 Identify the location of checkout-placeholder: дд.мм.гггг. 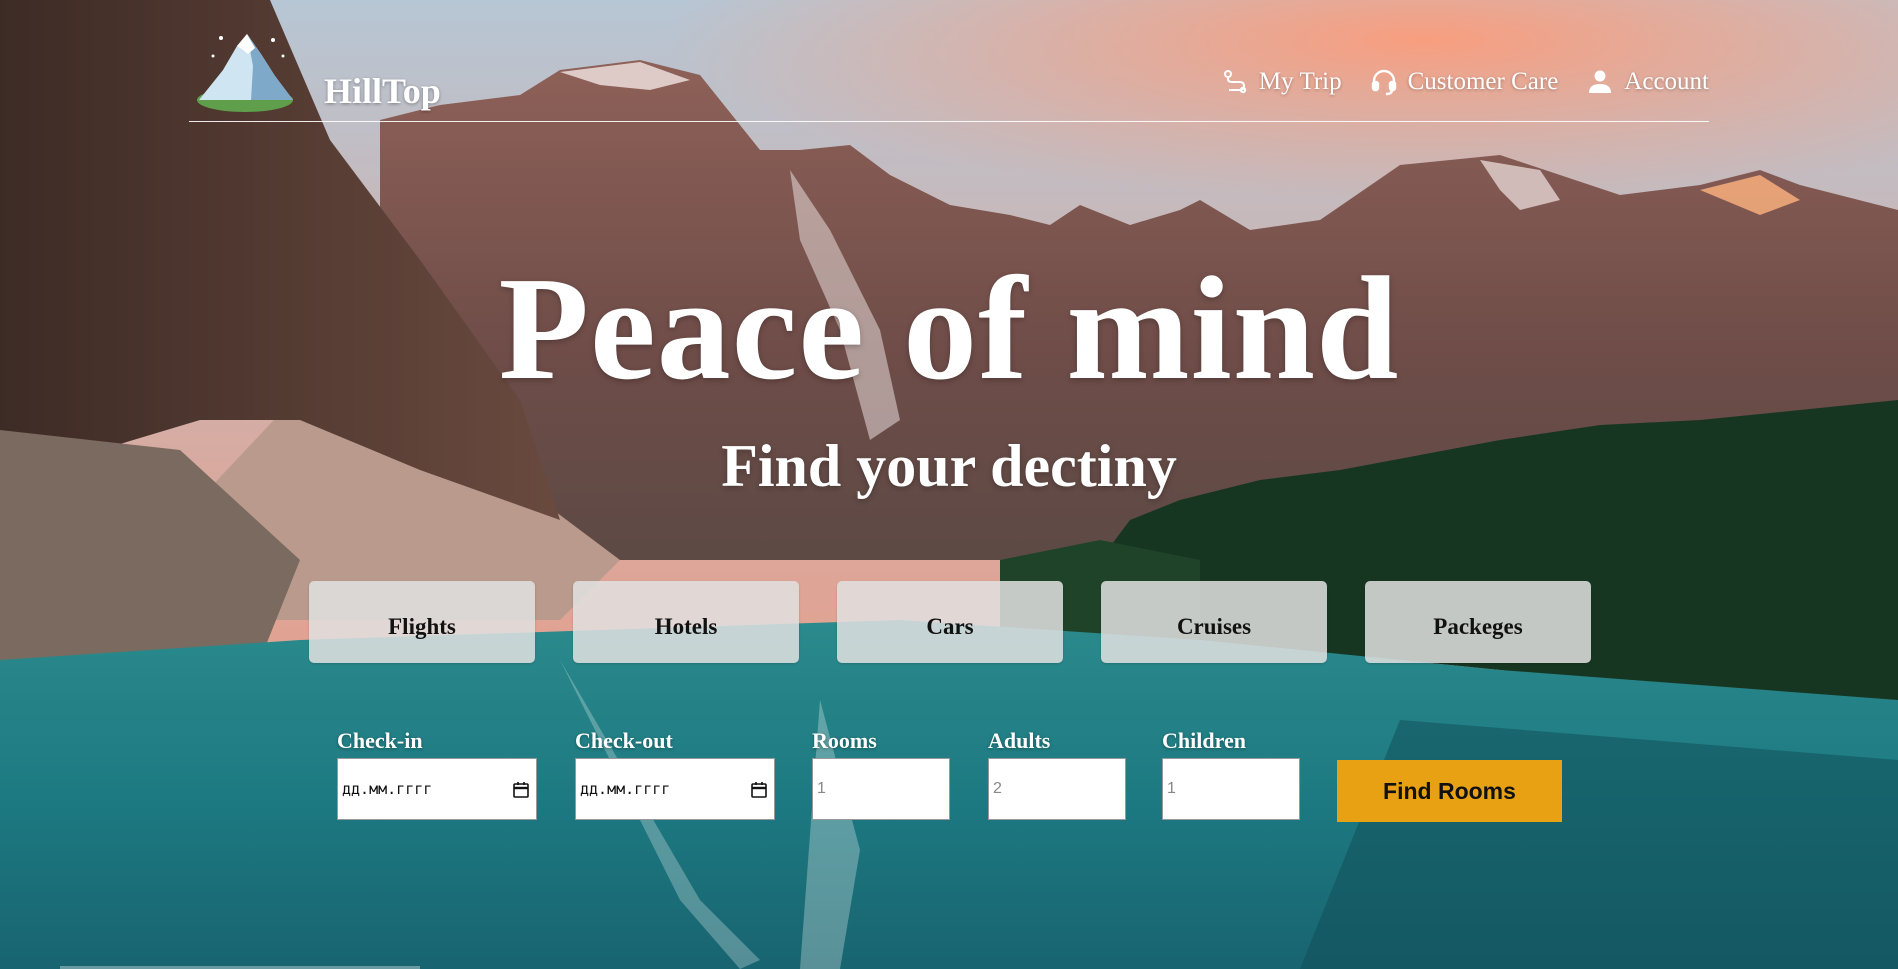
(625, 789).